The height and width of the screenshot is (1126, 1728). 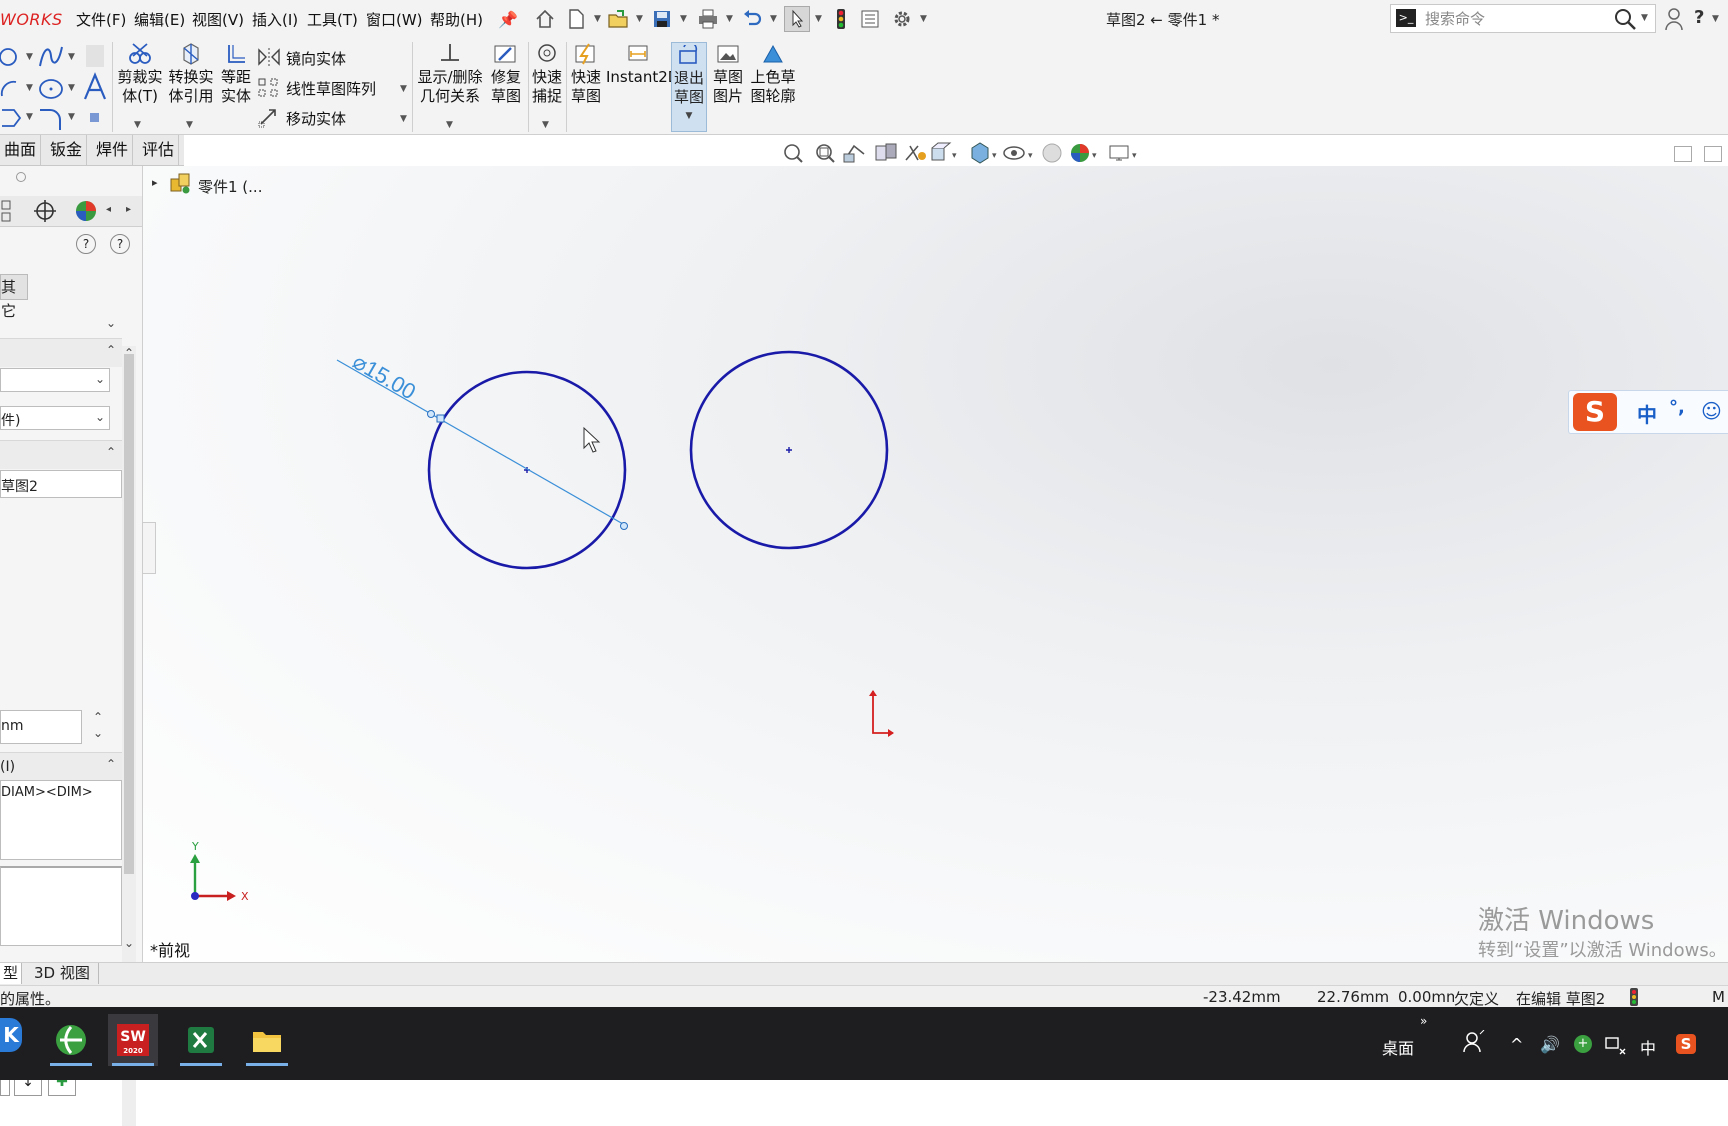 I want to click on spline-tool-icon, so click(x=51, y=59).